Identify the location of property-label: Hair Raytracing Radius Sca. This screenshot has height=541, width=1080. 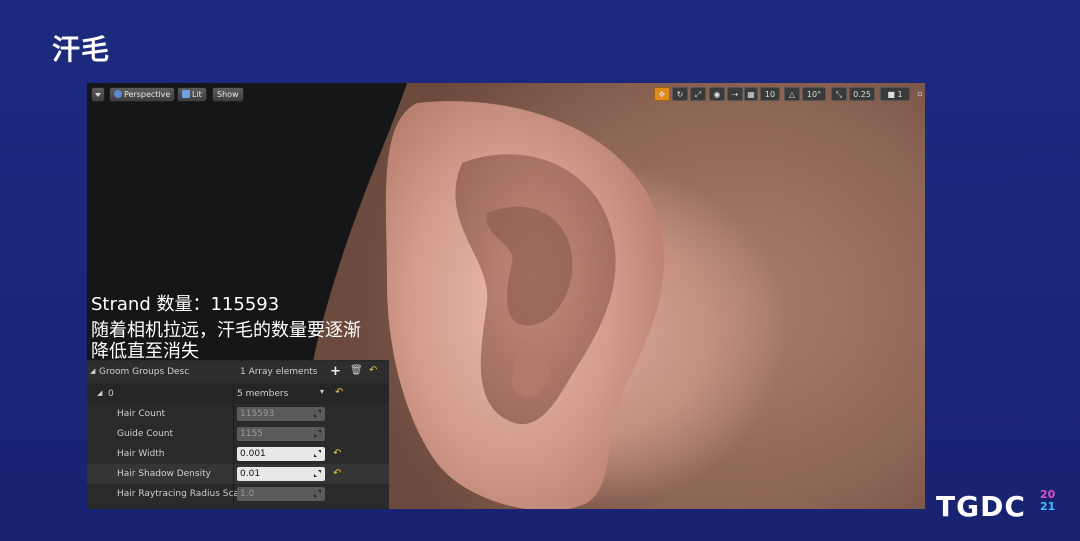
(178, 494).